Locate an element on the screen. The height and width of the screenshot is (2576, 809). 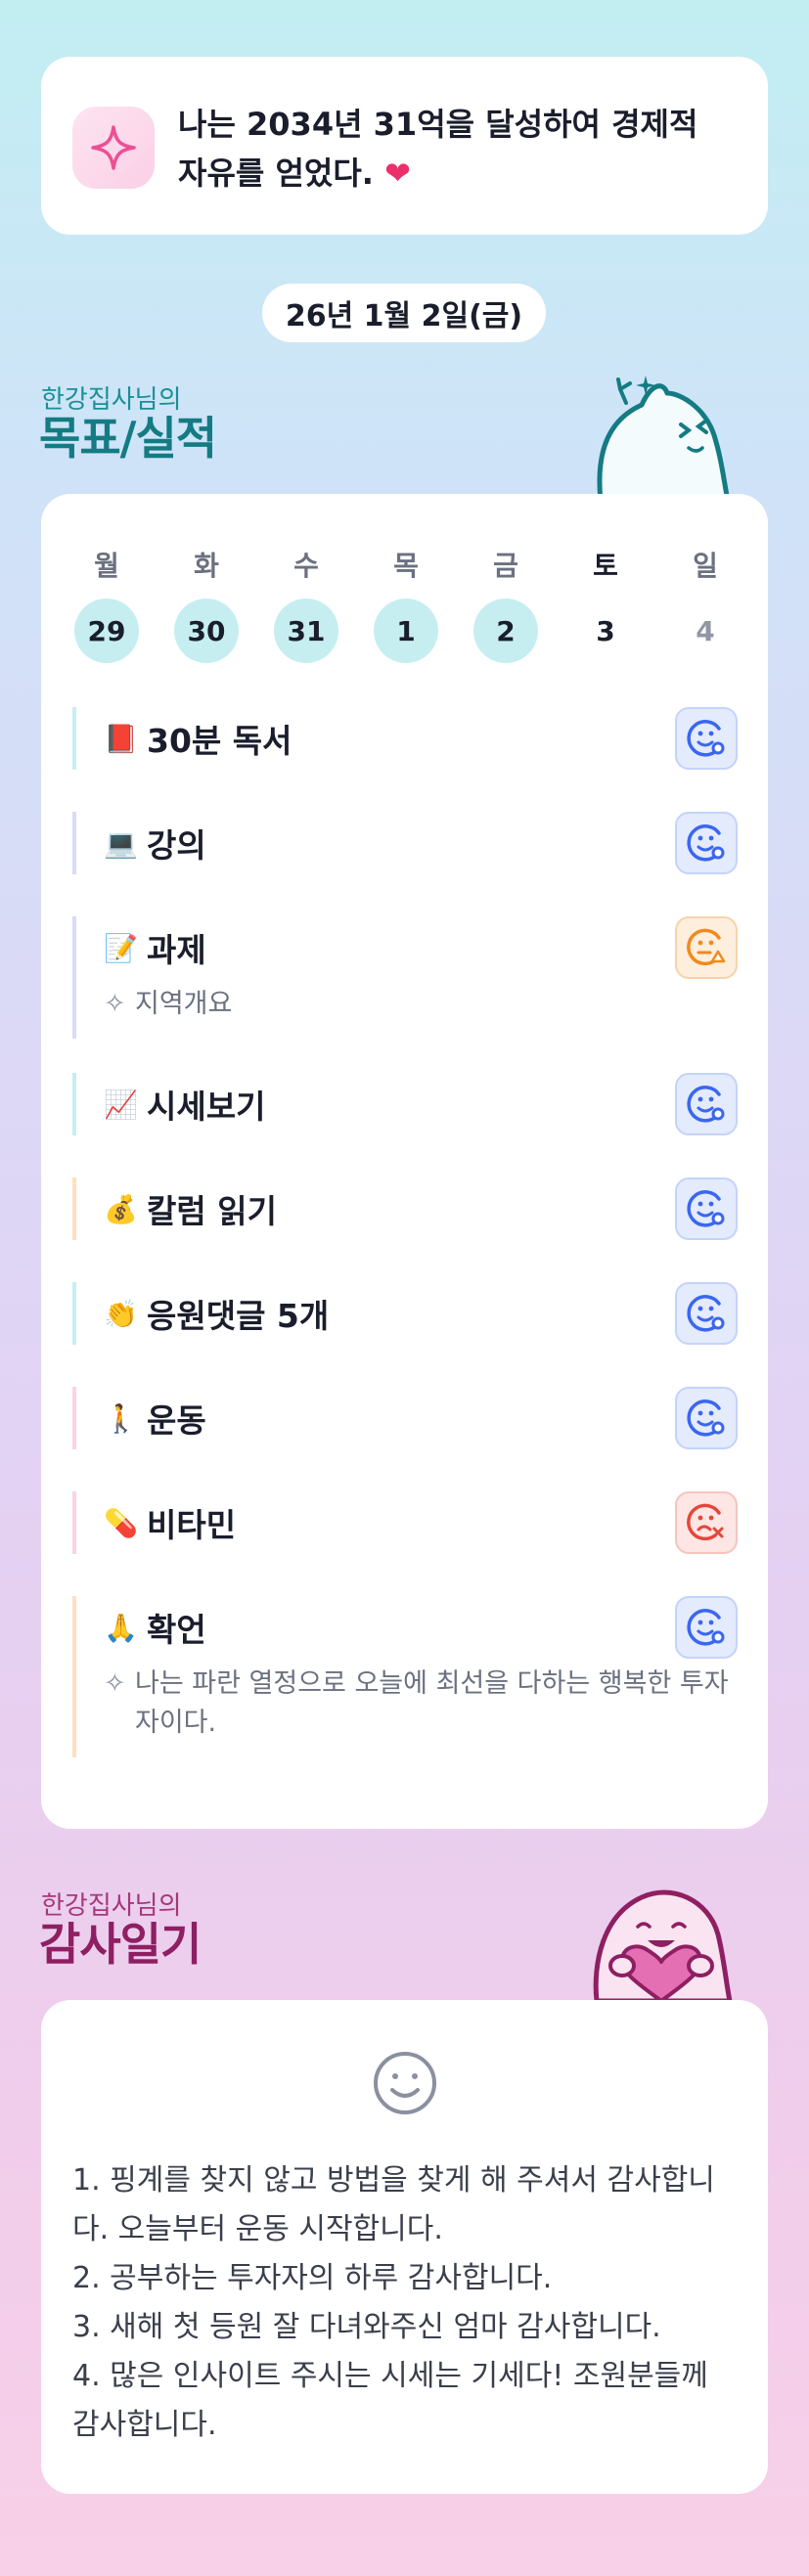
calendar-day: 2 is located at coordinates (505, 631).